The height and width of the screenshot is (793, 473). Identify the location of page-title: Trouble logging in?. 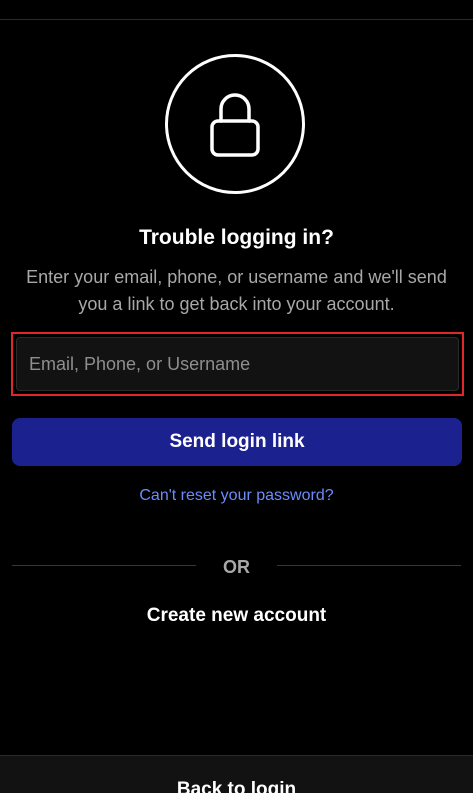
(236, 237).